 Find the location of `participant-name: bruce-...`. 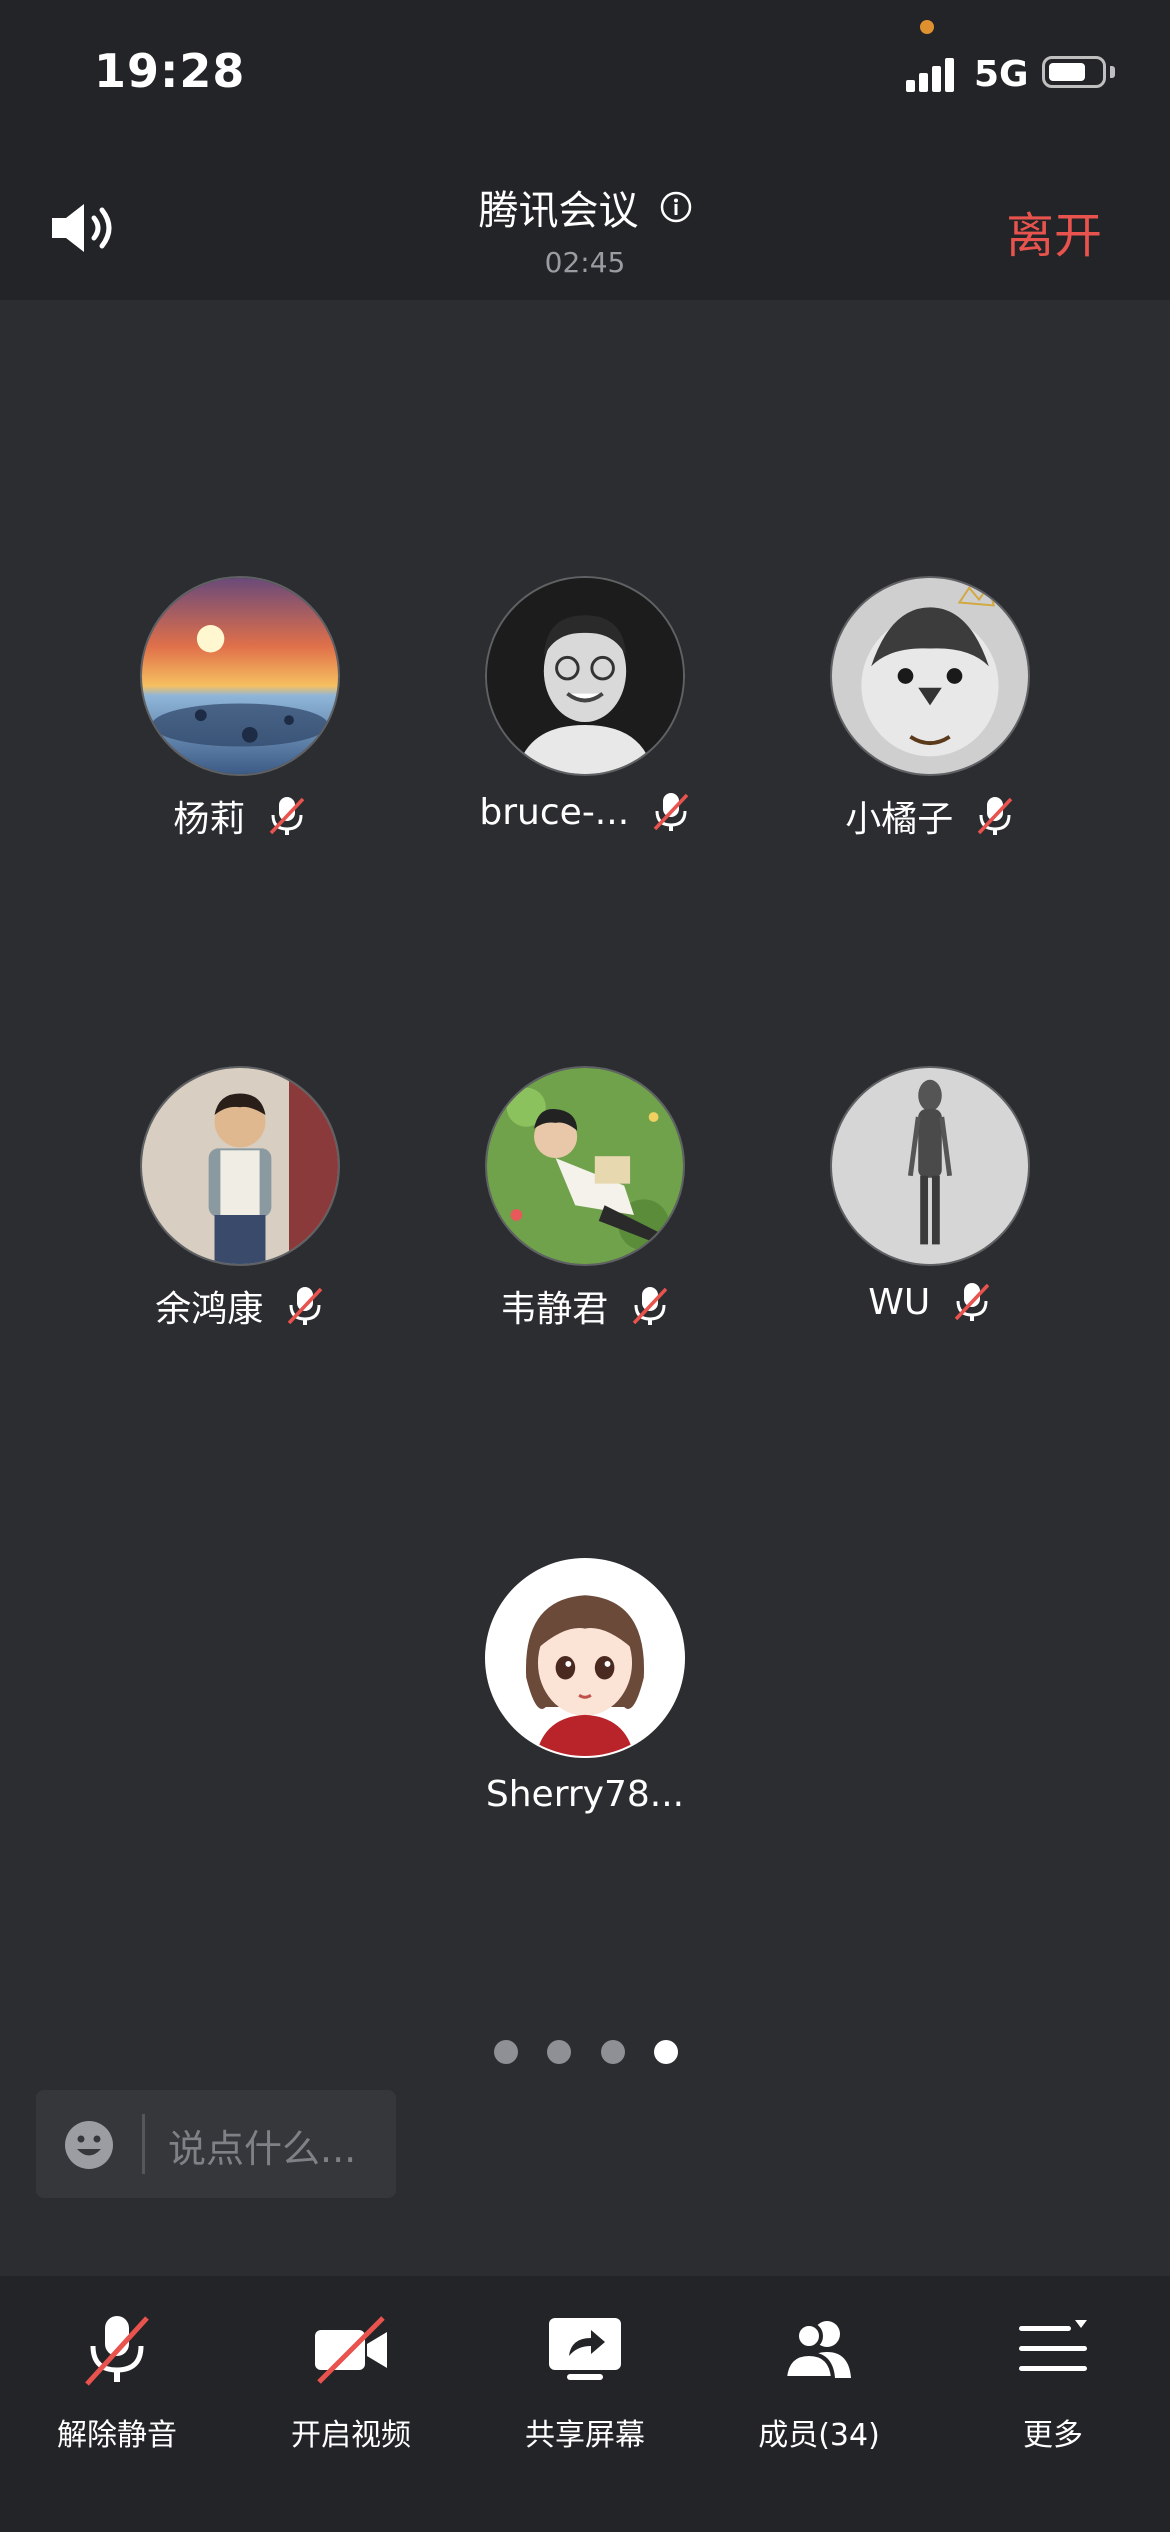

participant-name: bruce-... is located at coordinates (554, 812).